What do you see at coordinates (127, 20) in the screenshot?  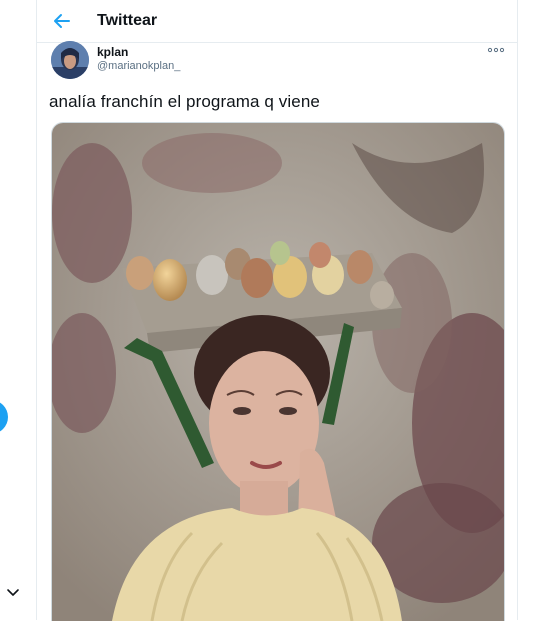 I see `page-title: Twittear` at bounding box center [127, 20].